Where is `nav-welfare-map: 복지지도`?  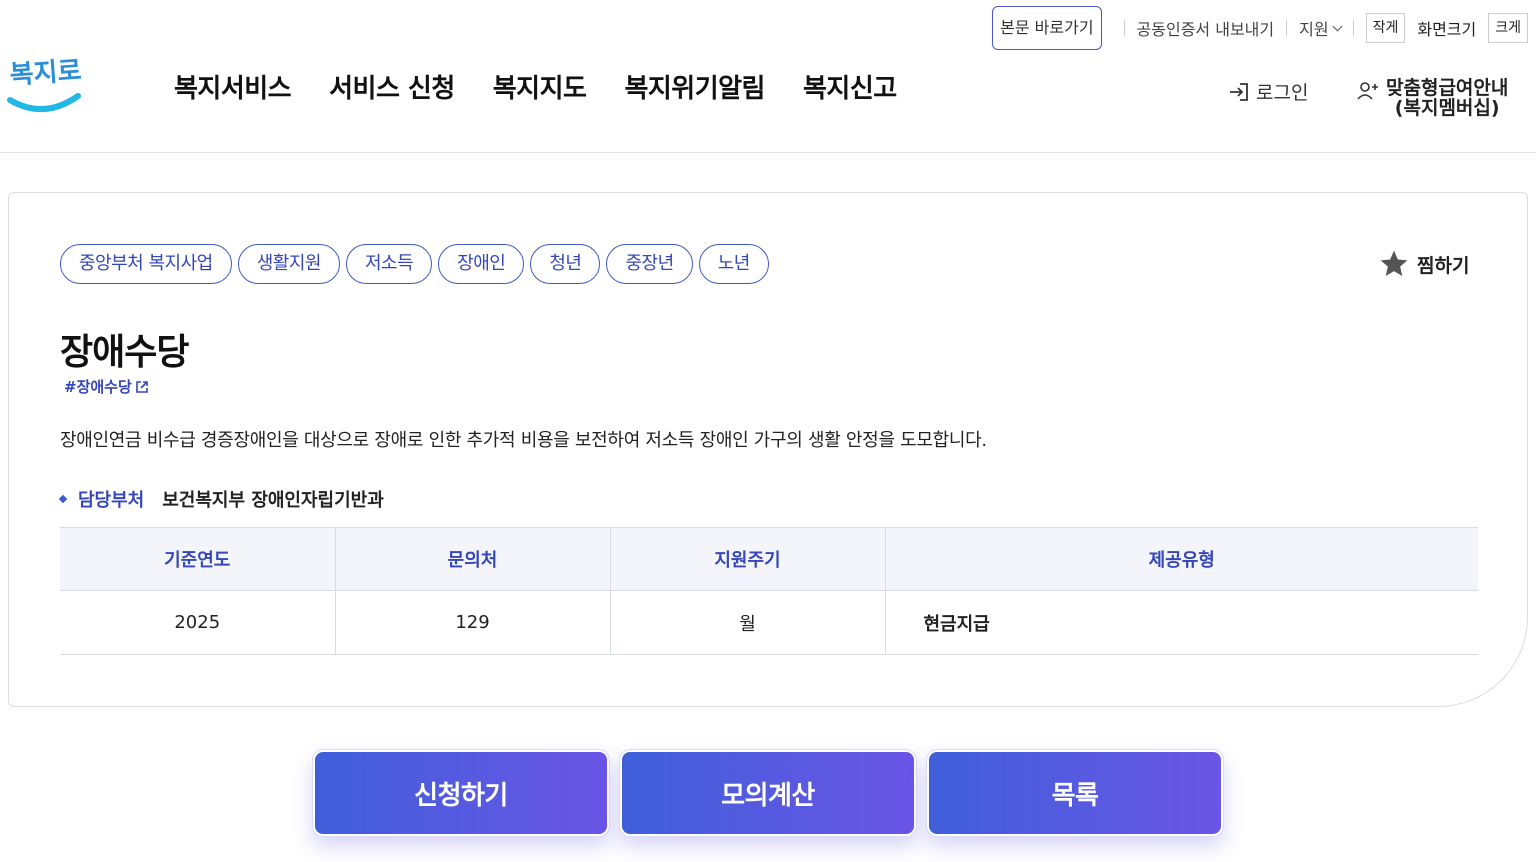 nav-welfare-map: 복지지도 is located at coordinates (540, 86).